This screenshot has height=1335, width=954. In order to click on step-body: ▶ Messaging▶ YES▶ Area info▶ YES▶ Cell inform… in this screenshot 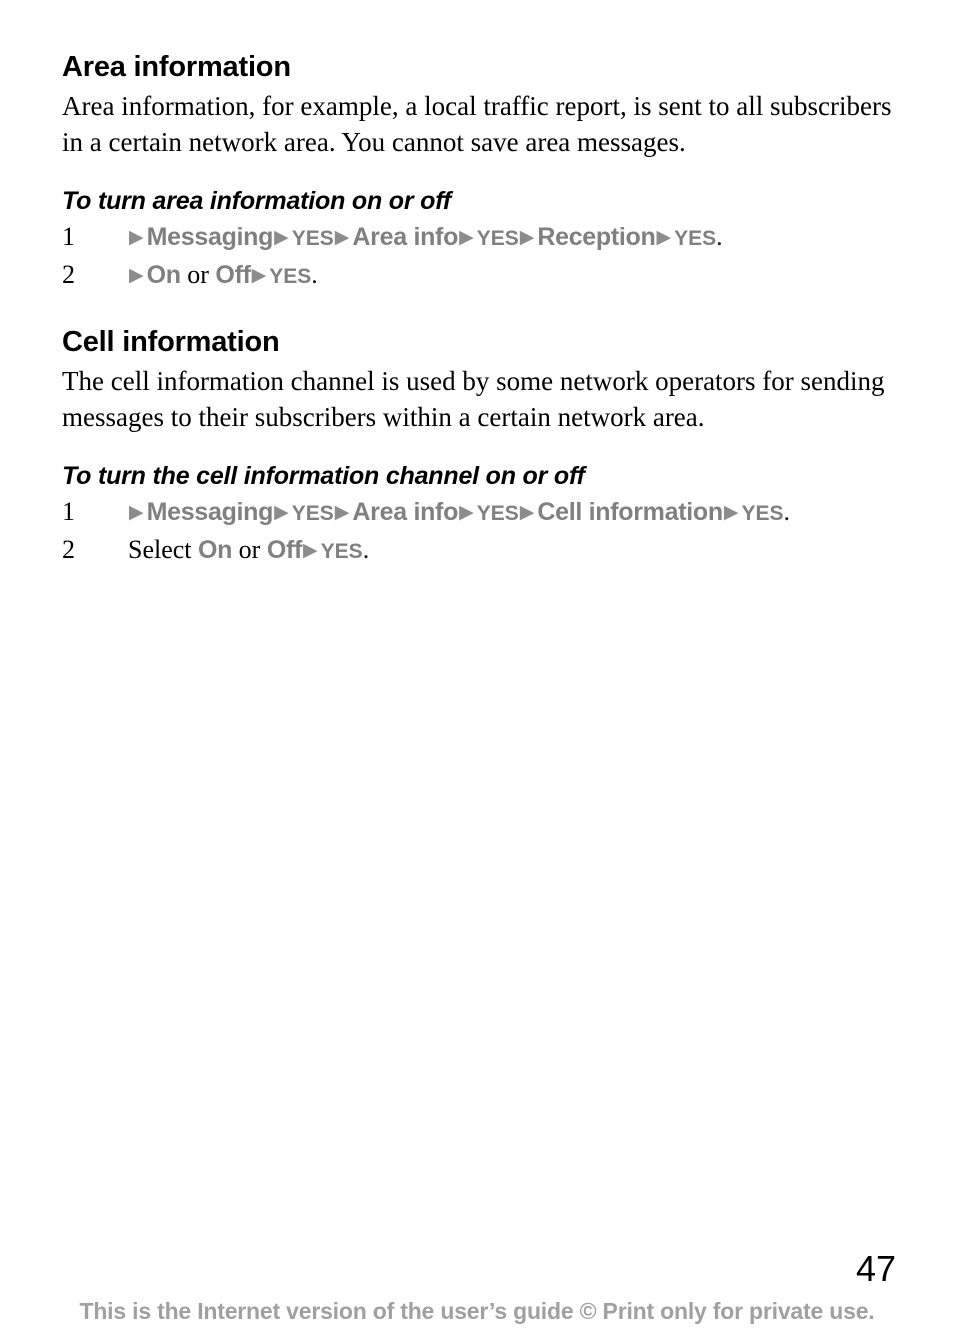, I will do `click(510, 513)`.